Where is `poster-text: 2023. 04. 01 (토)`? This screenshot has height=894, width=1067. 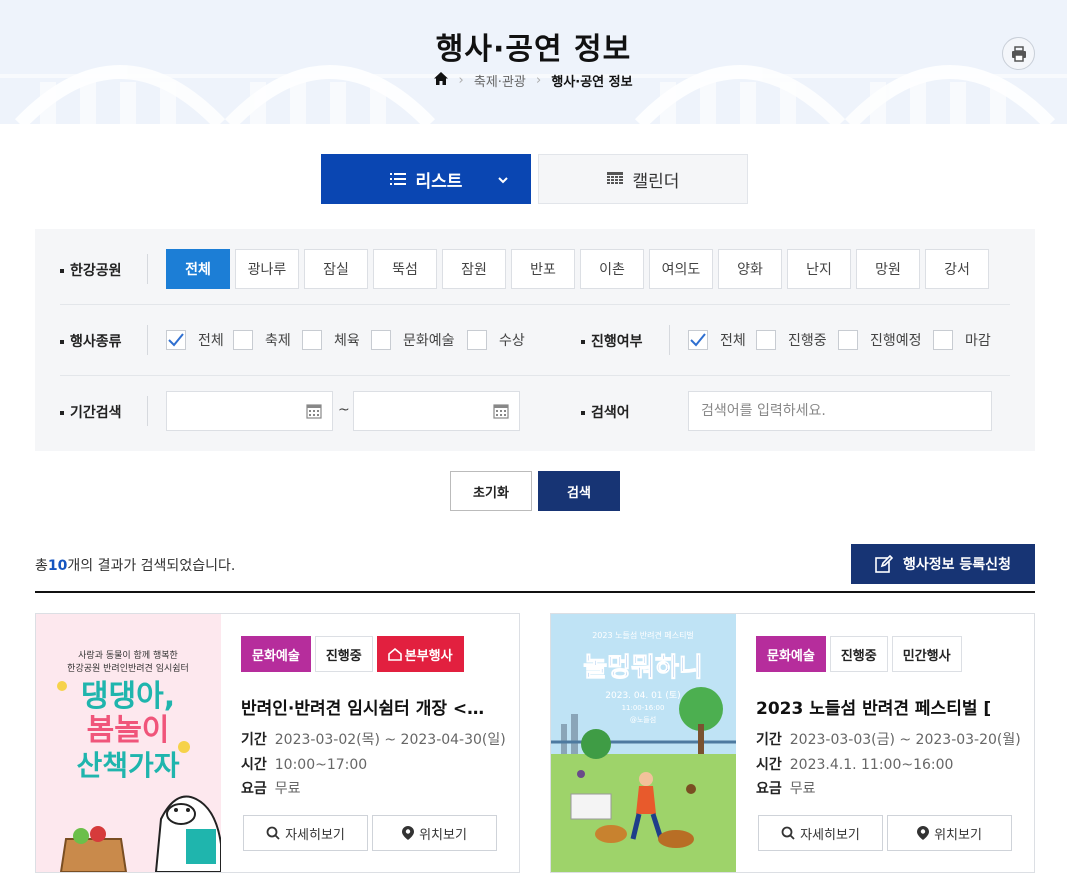
poster-text: 2023. 04. 01 (토) is located at coordinates (642, 696).